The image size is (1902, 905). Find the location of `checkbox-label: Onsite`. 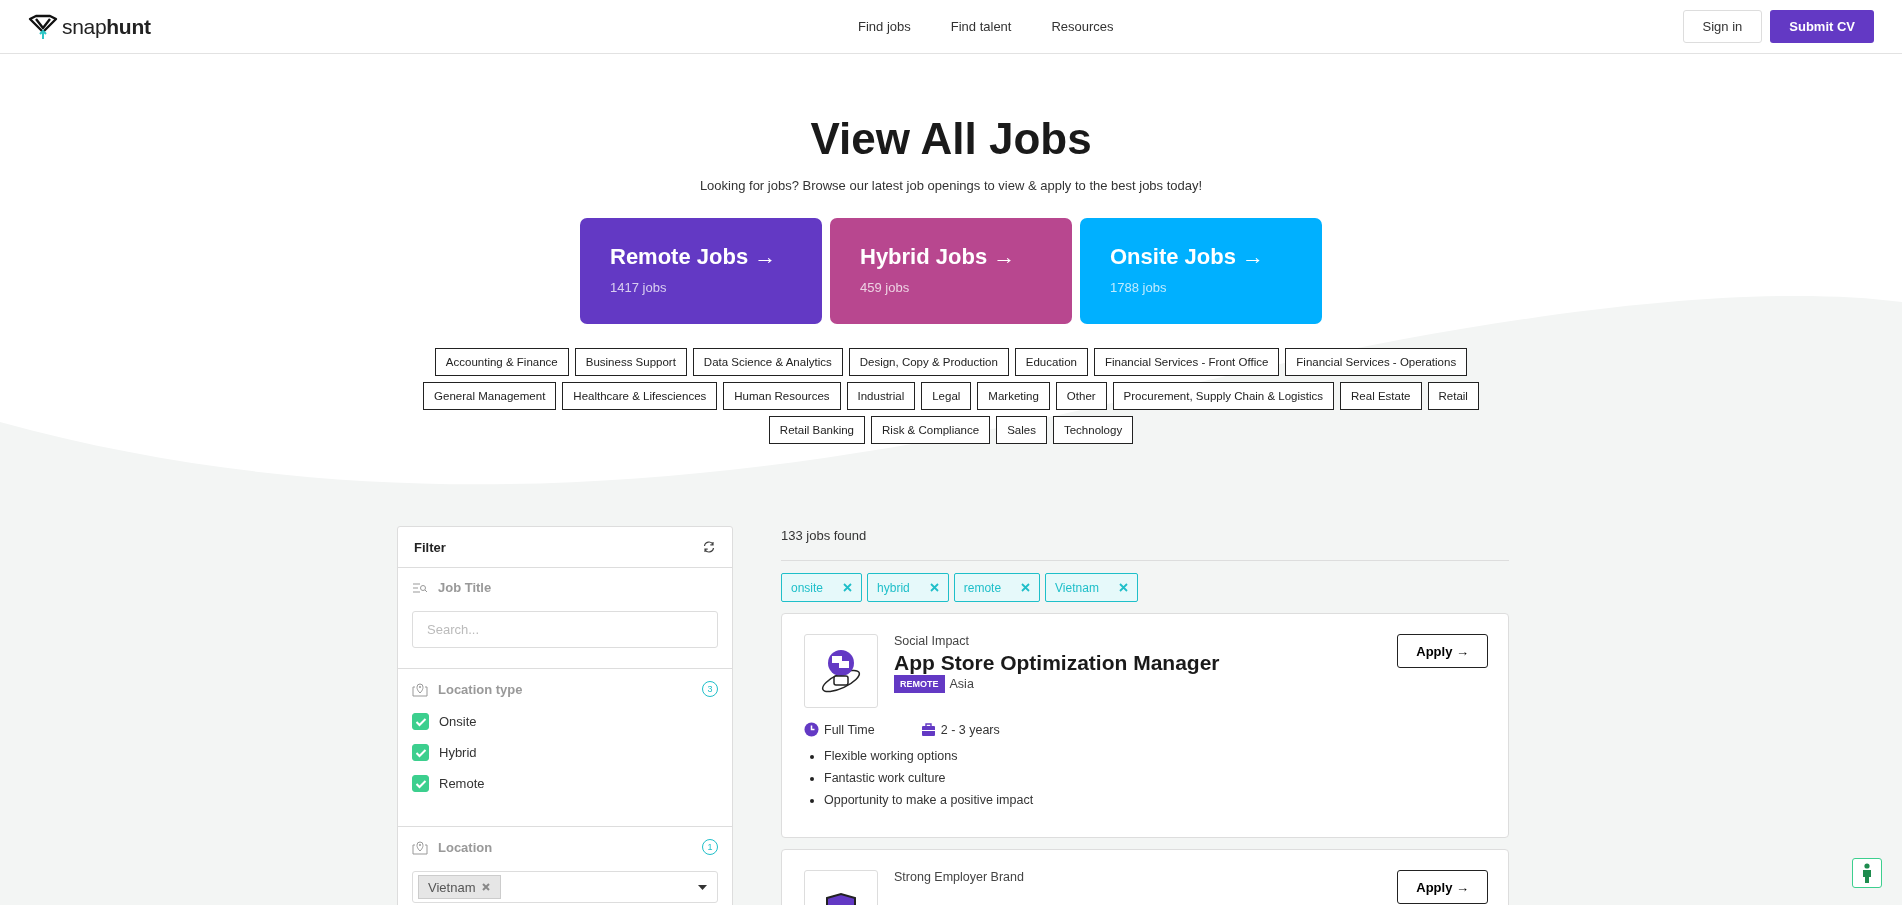

checkbox-label: Onsite is located at coordinates (458, 721).